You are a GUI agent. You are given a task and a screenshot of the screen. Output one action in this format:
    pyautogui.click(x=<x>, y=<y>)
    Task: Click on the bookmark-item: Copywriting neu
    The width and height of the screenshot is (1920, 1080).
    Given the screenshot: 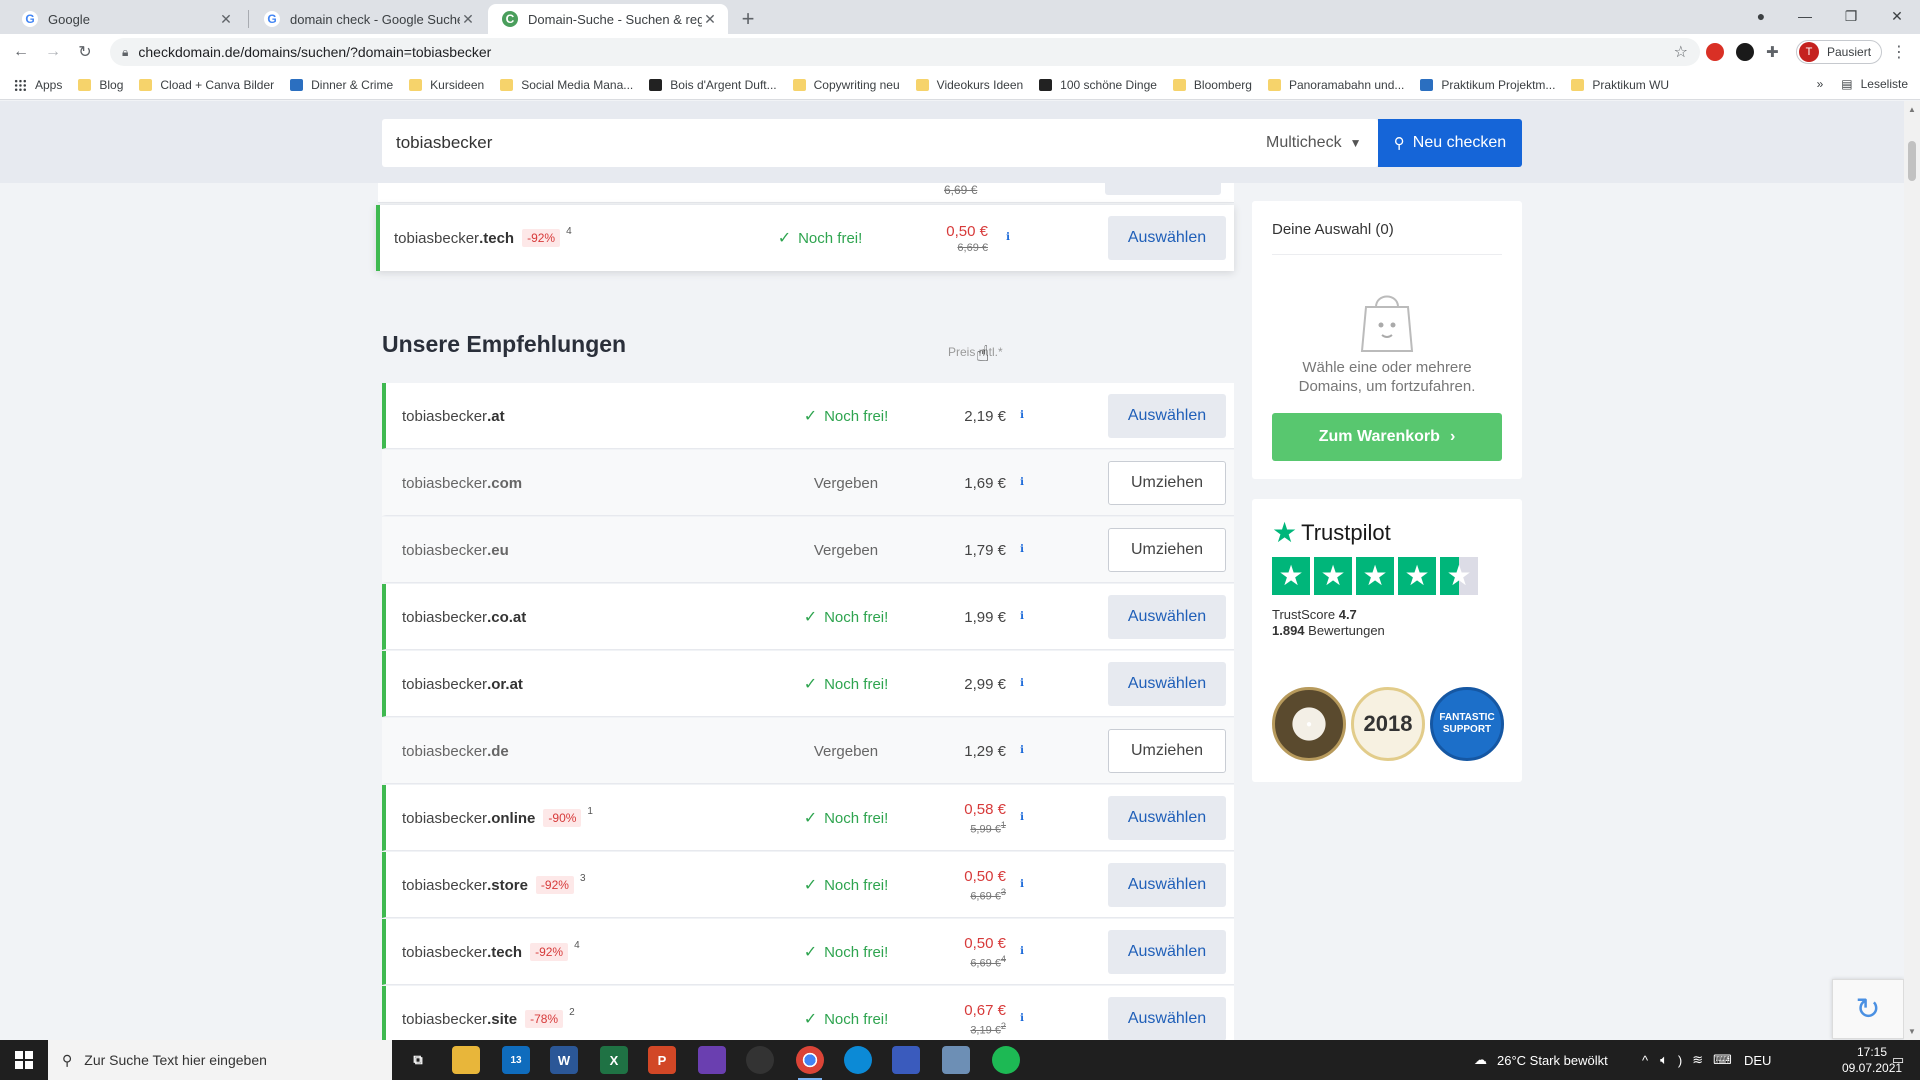 What is the action you would take?
    pyautogui.click(x=846, y=85)
    